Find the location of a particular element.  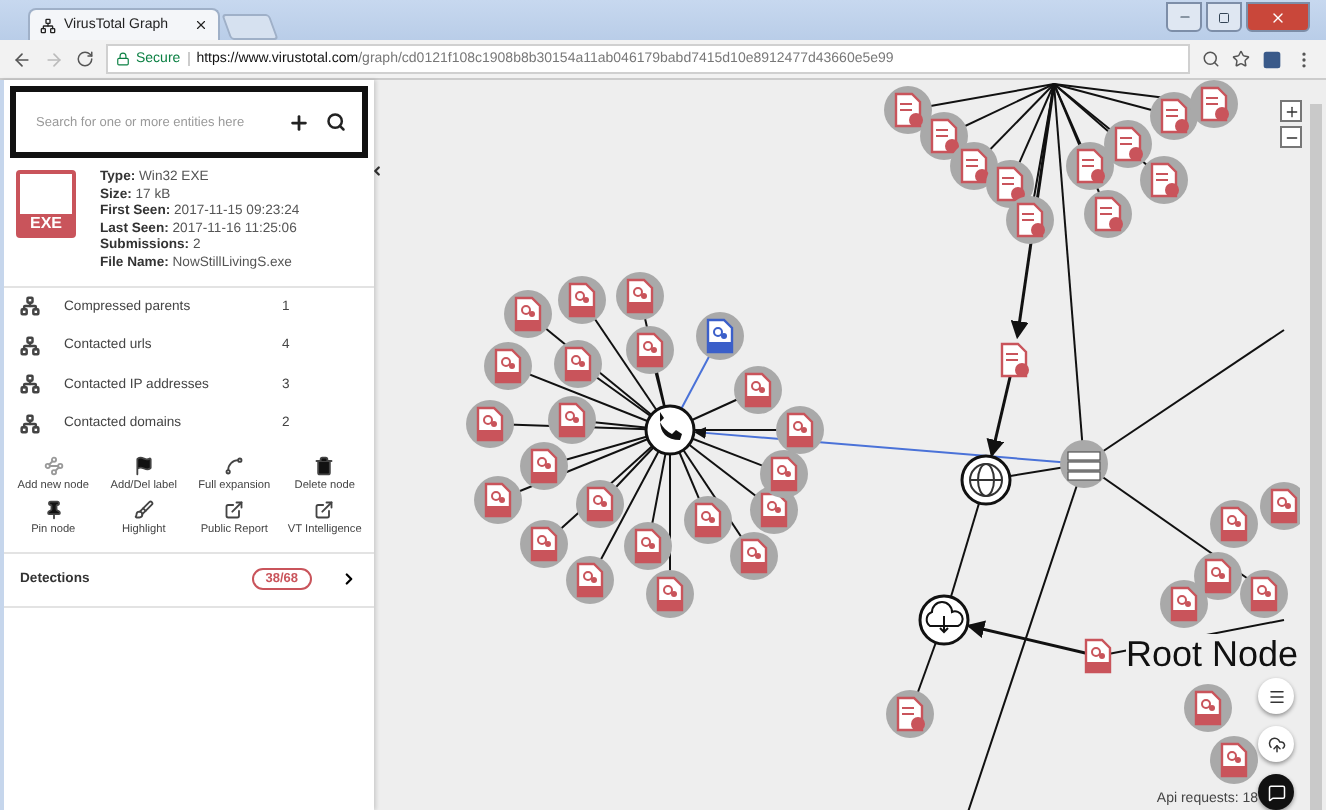

cloud-upload-button is located at coordinates (1276, 744).